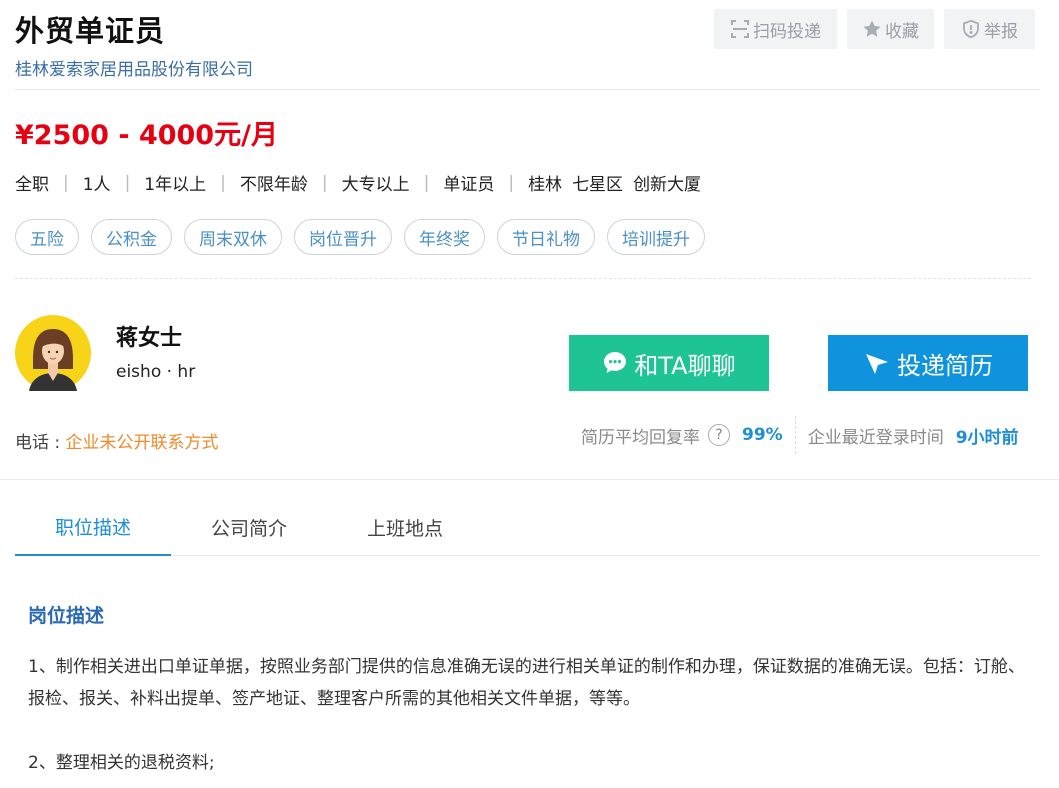 The image size is (1059, 788). Describe the element at coordinates (47, 237) in the screenshot. I see `benefit-tag: 五险` at that location.